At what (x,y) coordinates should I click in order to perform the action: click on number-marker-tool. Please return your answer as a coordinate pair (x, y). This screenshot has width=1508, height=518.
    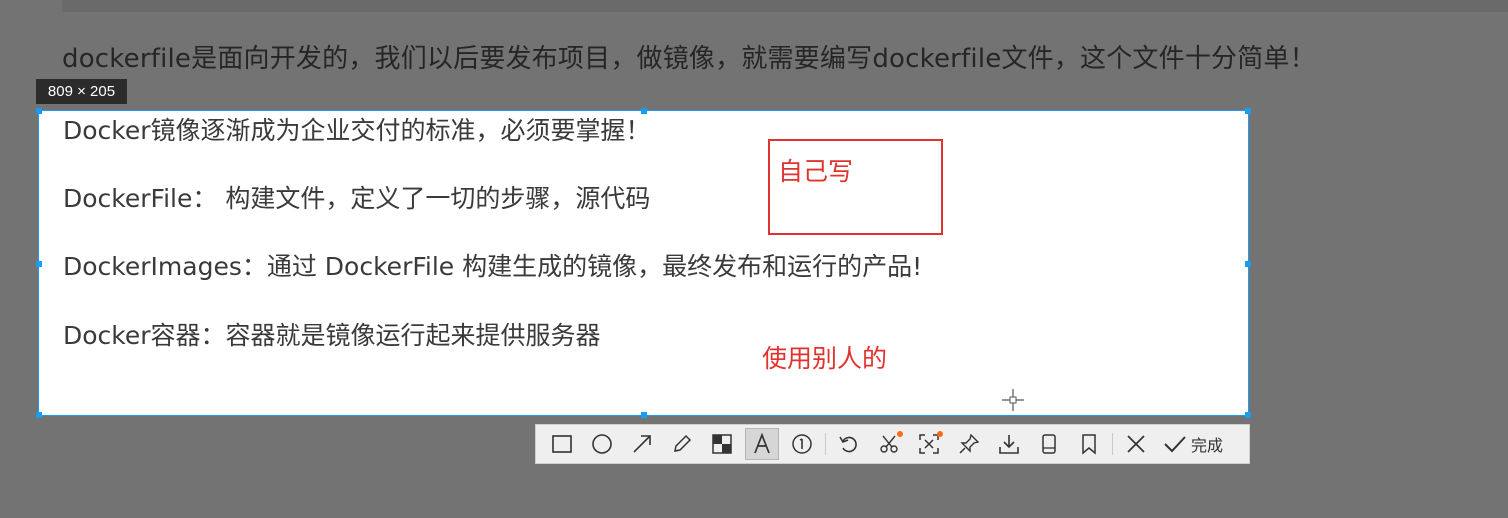
    Looking at the image, I should click on (802, 444).